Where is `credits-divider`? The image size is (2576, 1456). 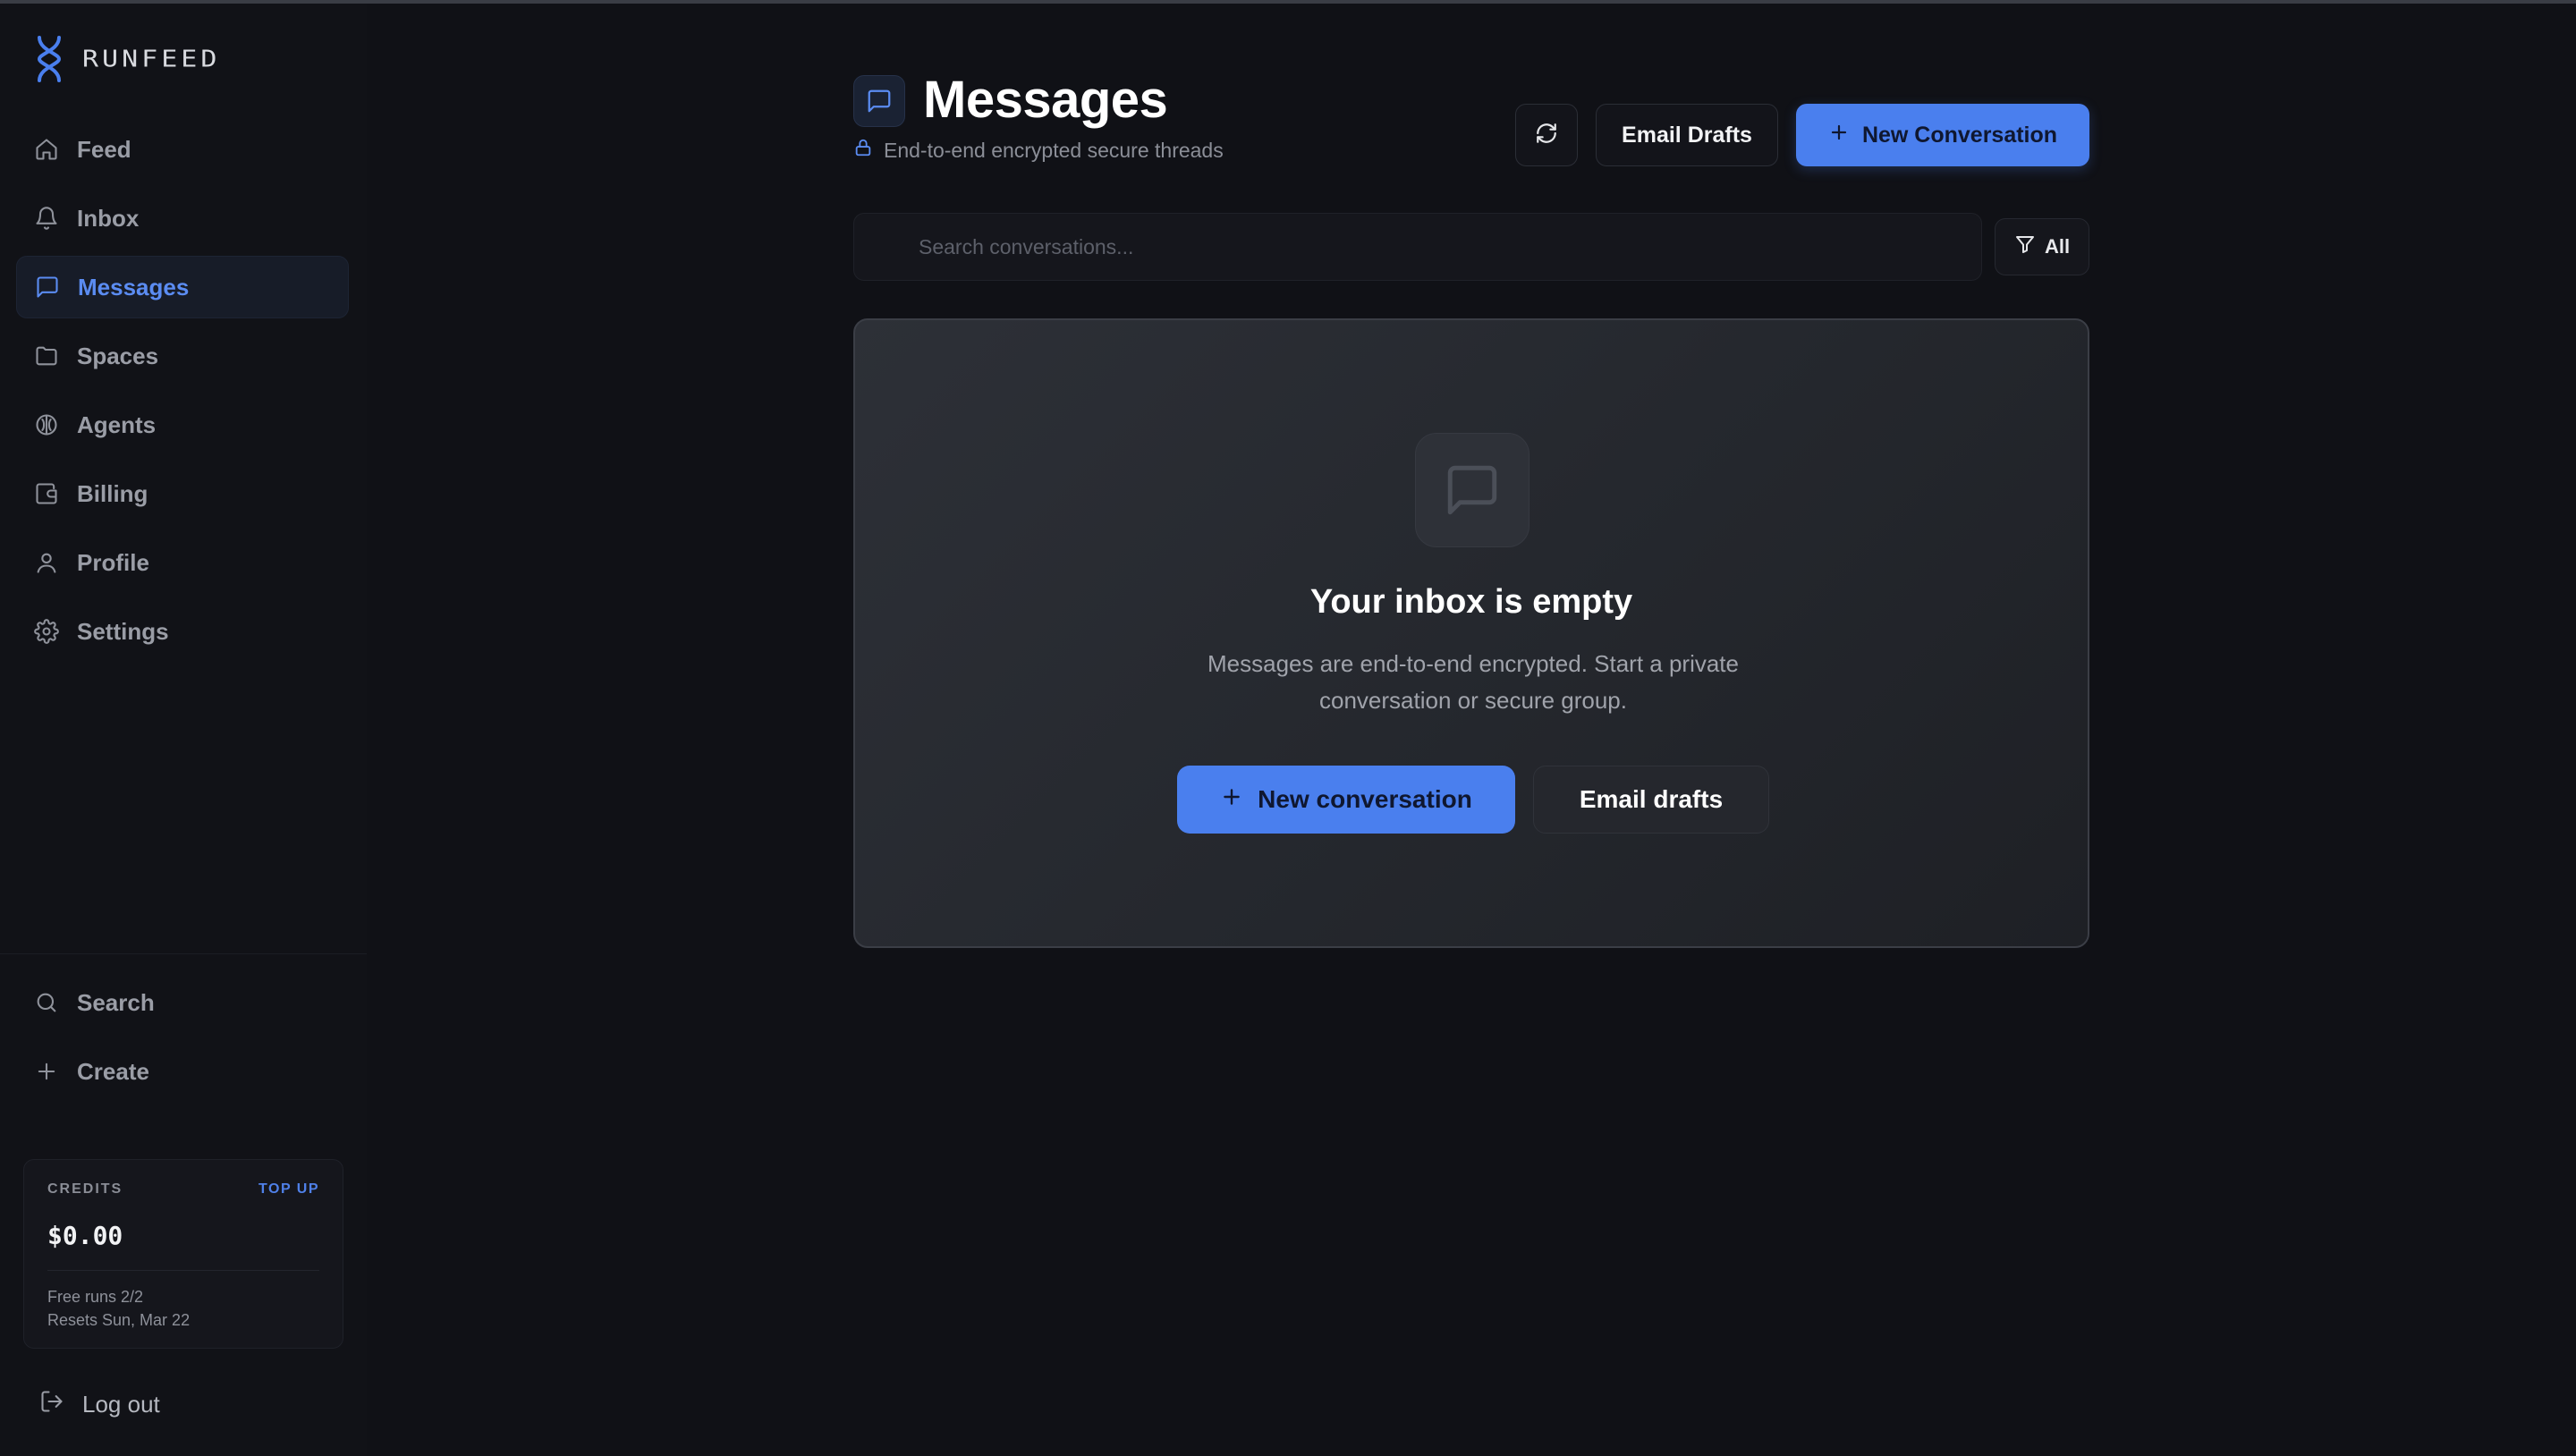
credits-divider is located at coordinates (183, 1270).